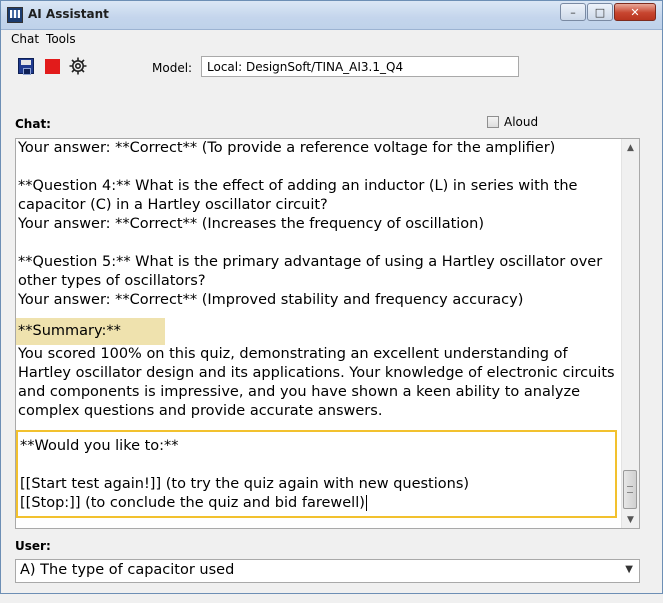 Image resolution: width=663 pixels, height=603 pixels. Describe the element at coordinates (15, 15) in the screenshot. I see `app-icon` at that location.